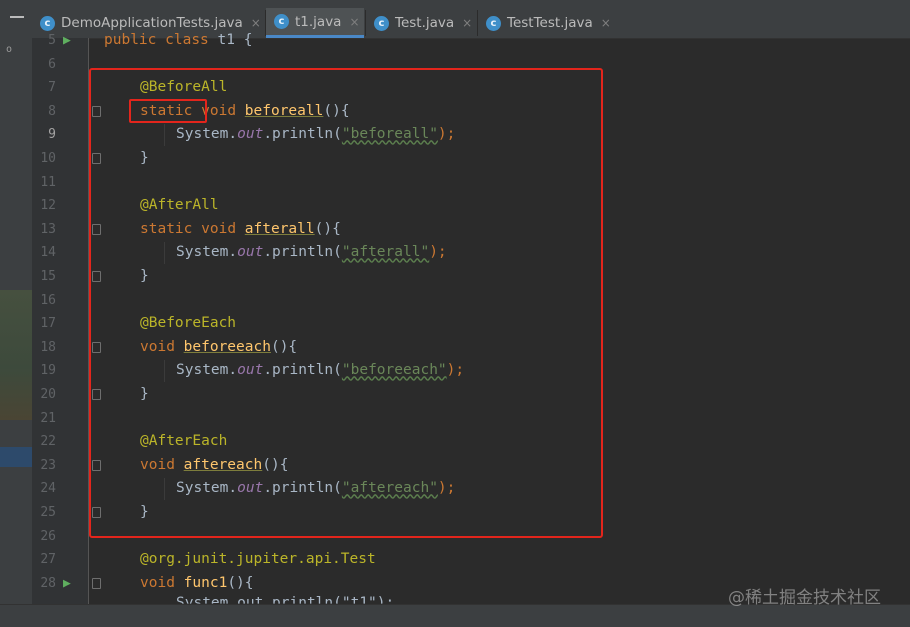 The image size is (910, 627). What do you see at coordinates (205, 582) in the screenshot?
I see `method-name: func1` at bounding box center [205, 582].